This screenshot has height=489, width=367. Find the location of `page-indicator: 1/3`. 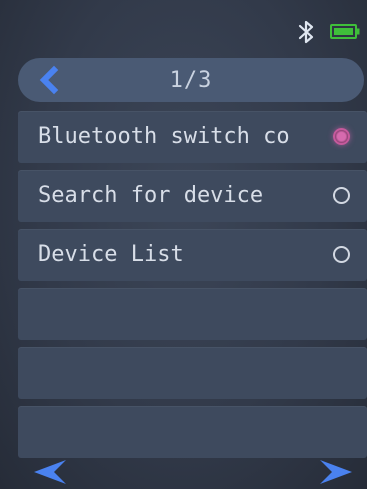

page-indicator: 1/3 is located at coordinates (191, 80).